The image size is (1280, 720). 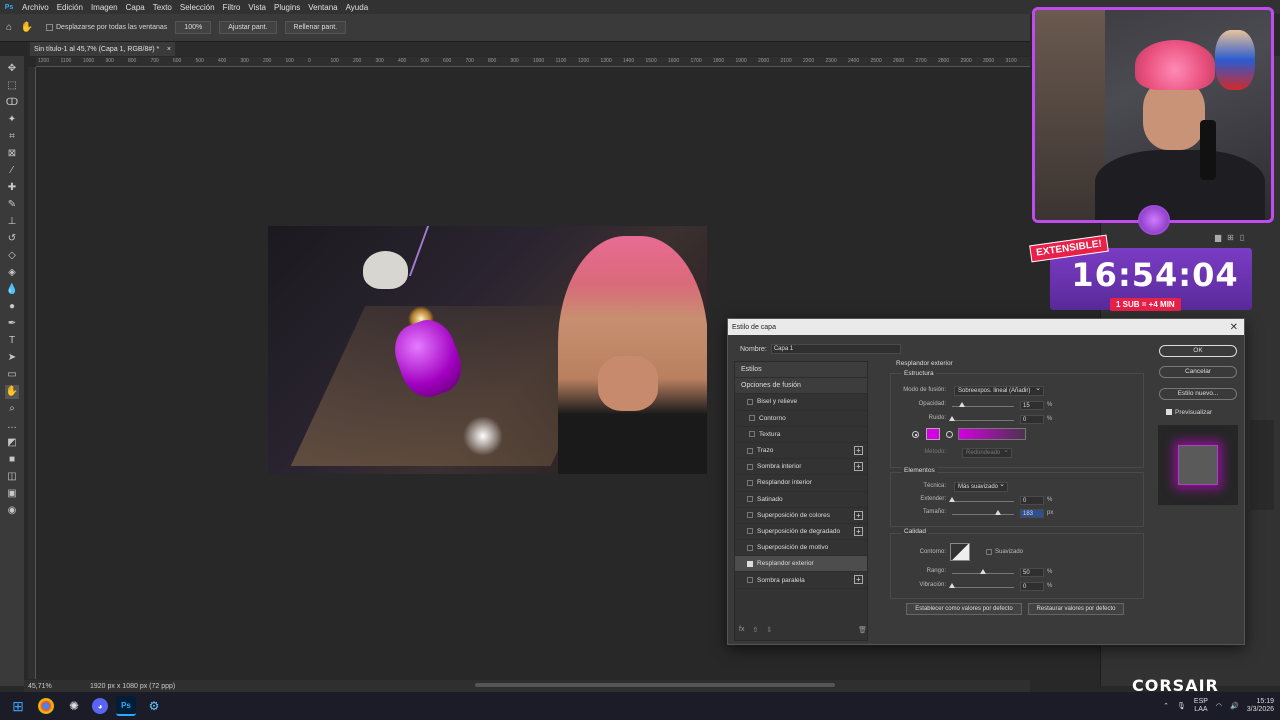 What do you see at coordinates (952, 418) in the screenshot?
I see `noise-slider-thumb` at bounding box center [952, 418].